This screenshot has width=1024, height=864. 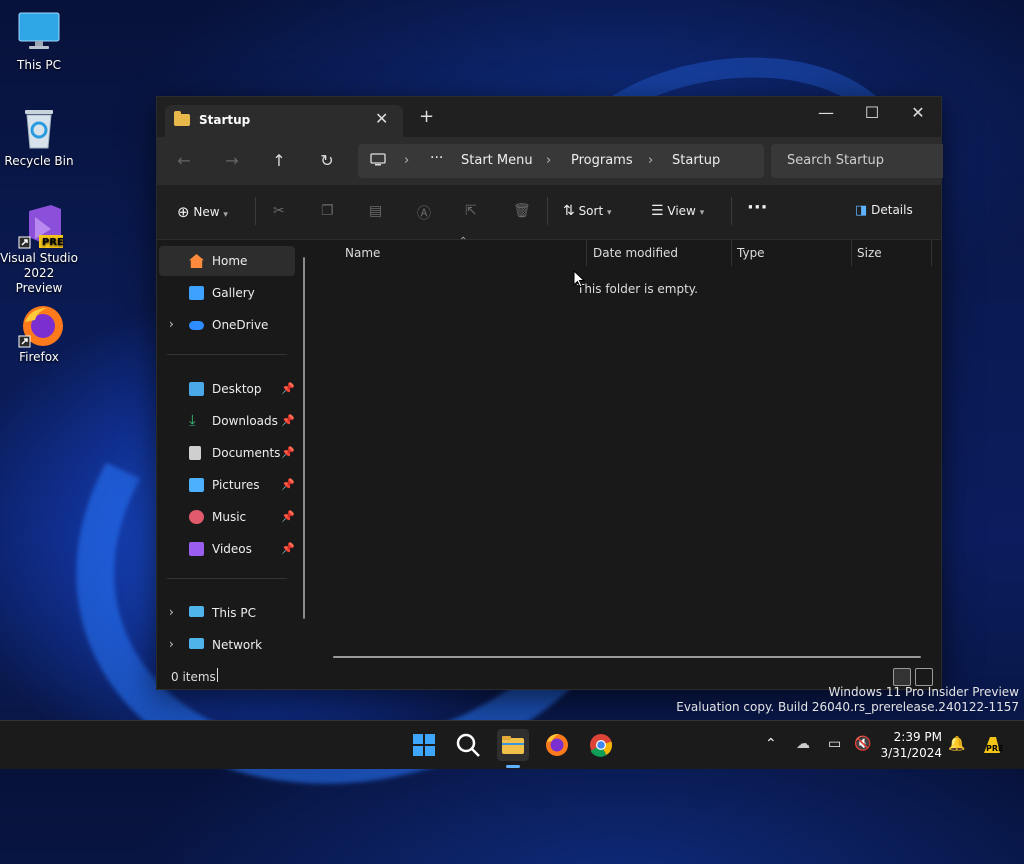 What do you see at coordinates (884, 210) in the screenshot?
I see `details-button: ◨ Details` at bounding box center [884, 210].